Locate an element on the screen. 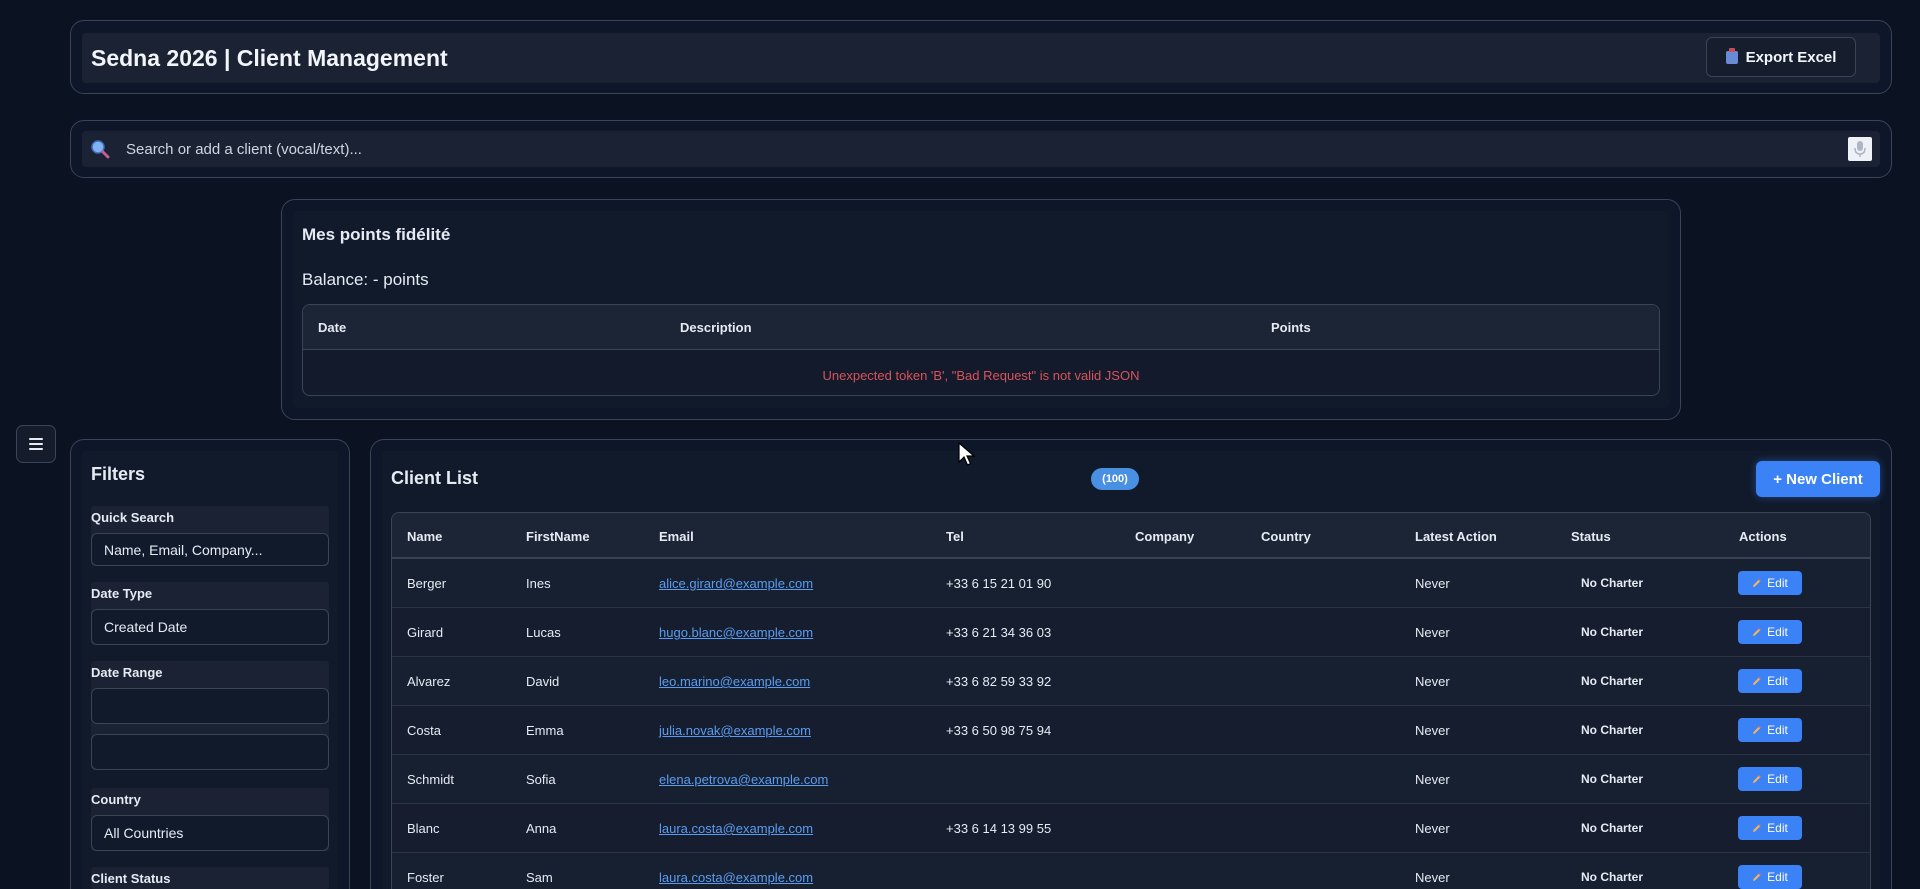 Image resolution: width=1920 pixels, height=889 pixels. cell-email: leo.marino@example.com is located at coordinates (734, 681).